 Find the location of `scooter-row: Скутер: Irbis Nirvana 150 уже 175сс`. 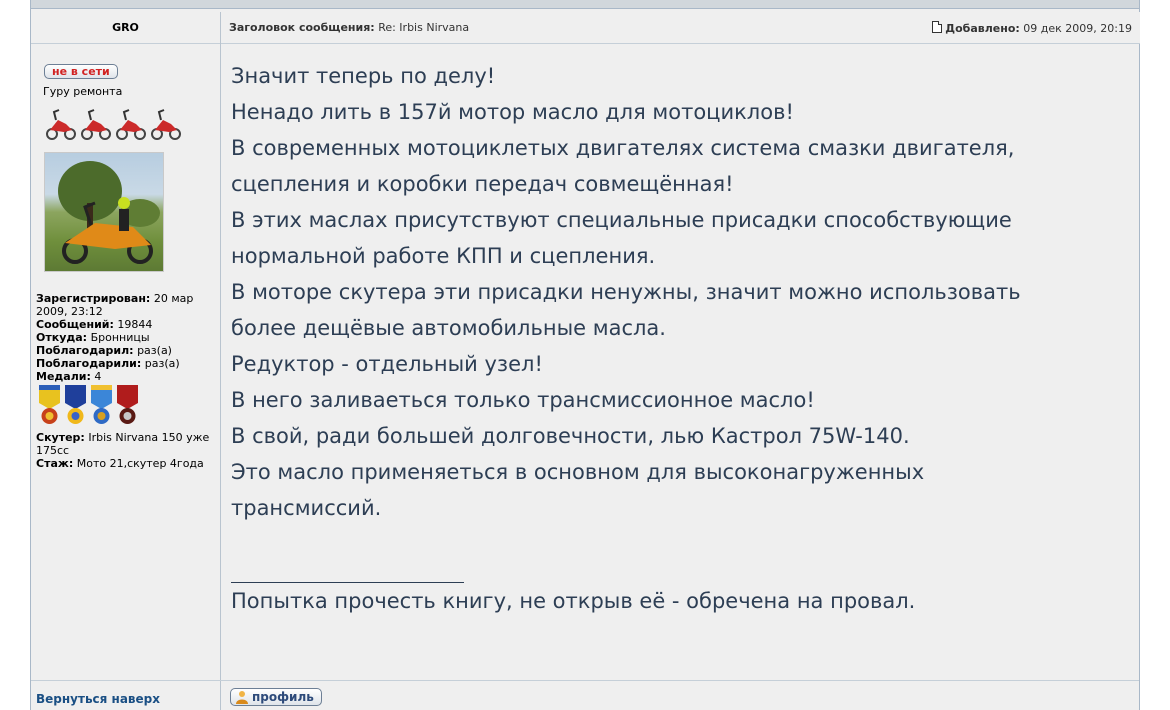

scooter-row: Скутер: Irbis Nirvana 150 уже 175сс is located at coordinates (126, 444).